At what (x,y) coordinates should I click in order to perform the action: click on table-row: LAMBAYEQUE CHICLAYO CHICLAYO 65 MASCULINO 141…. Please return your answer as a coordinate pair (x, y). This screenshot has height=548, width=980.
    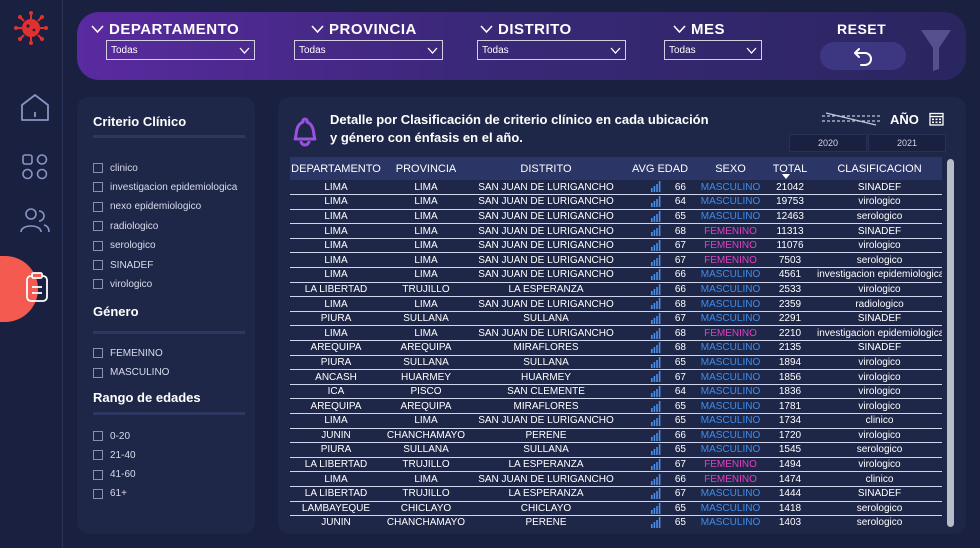
    Looking at the image, I should click on (616, 509).